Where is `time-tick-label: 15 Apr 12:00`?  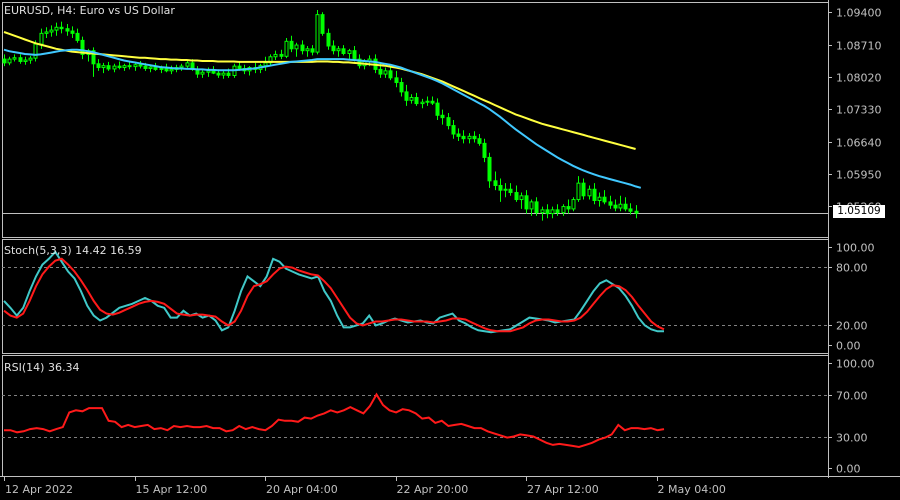 time-tick-label: 15 Apr 12:00 is located at coordinates (172, 489).